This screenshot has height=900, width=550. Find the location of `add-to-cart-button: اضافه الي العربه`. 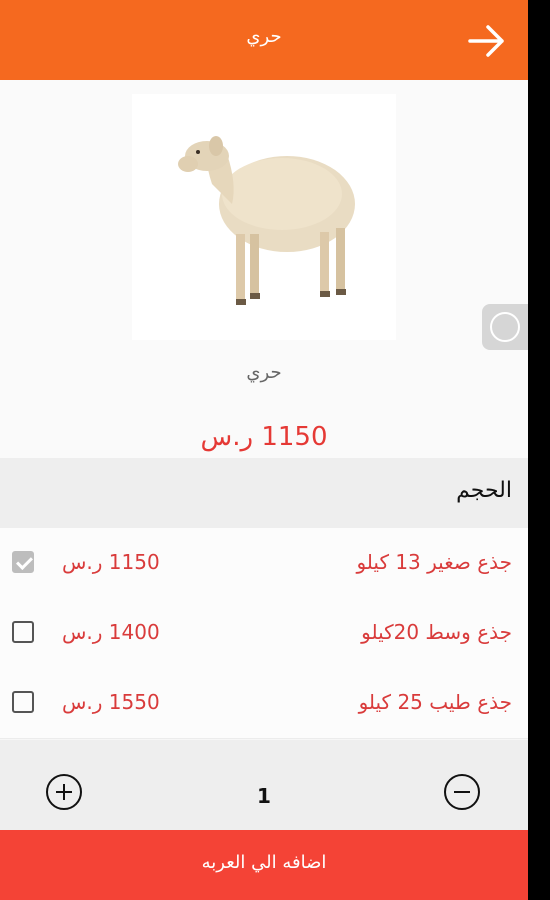

add-to-cart-button: اضافه الي العربه is located at coordinates (264, 865).